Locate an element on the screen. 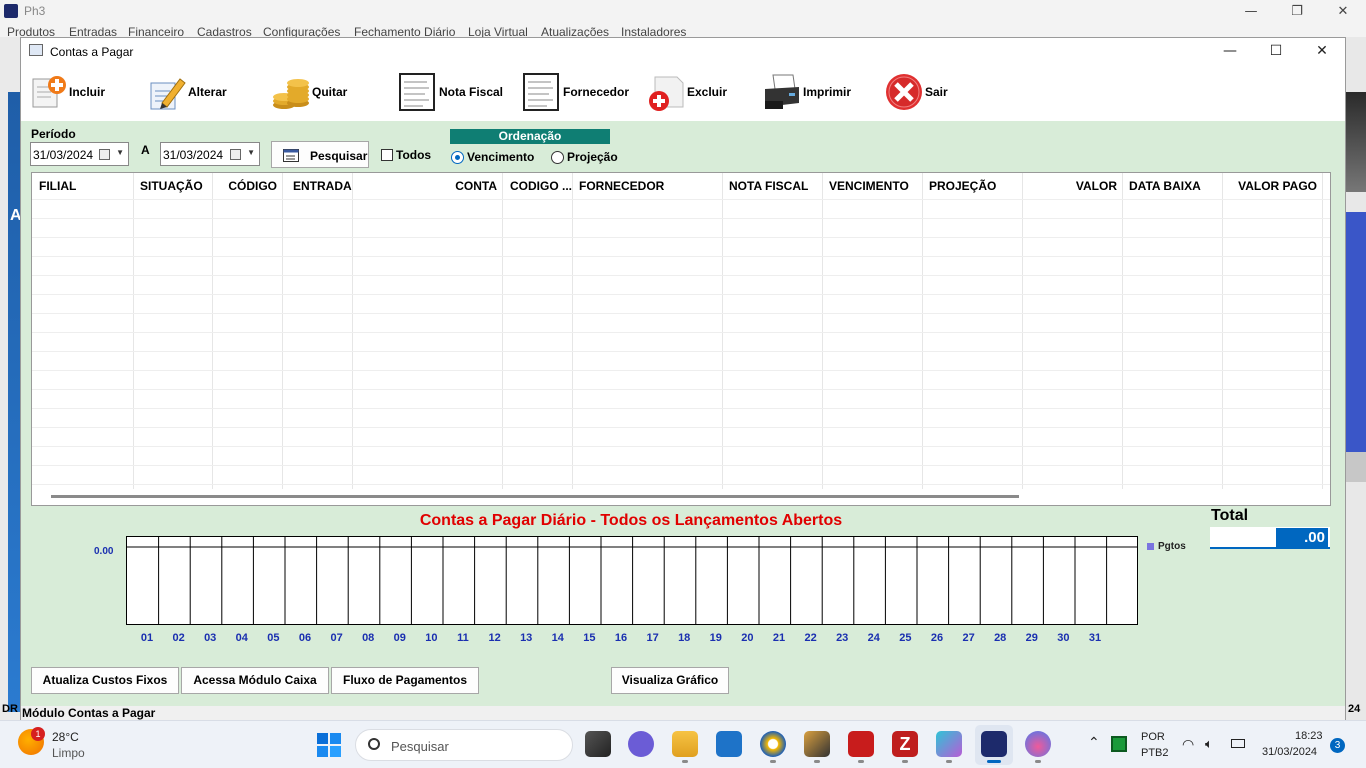 Image resolution: width=1366 pixels, height=768 pixels. date-to-picker: 31/03/2024 ▼ is located at coordinates (210, 154).